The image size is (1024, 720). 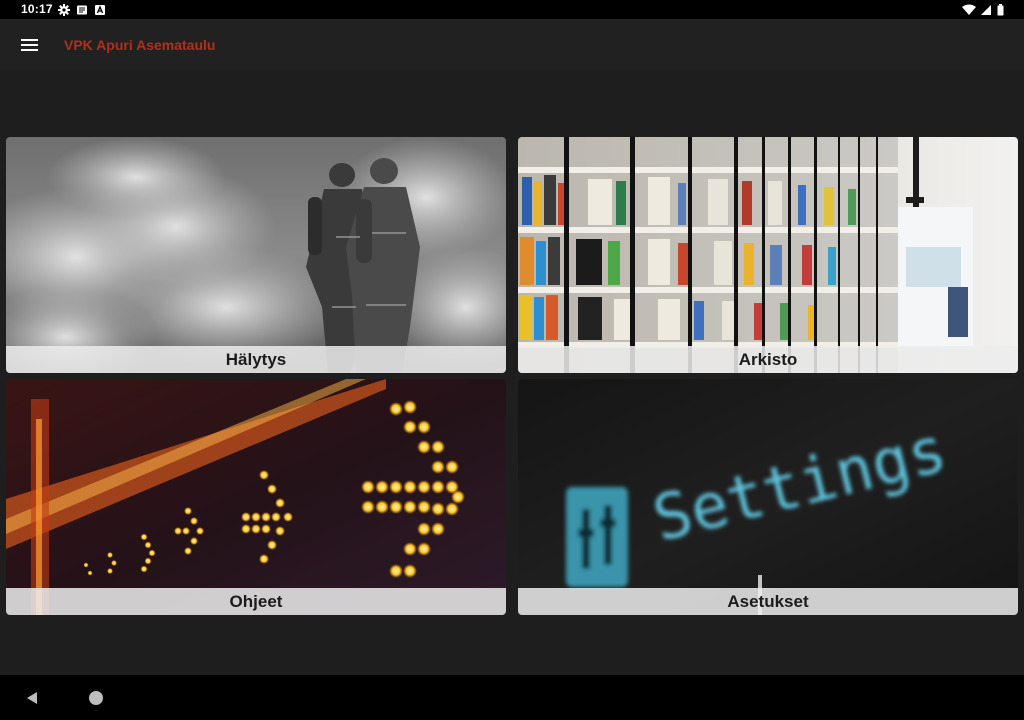 What do you see at coordinates (512, 697) in the screenshot?
I see `navigation-bar` at bounding box center [512, 697].